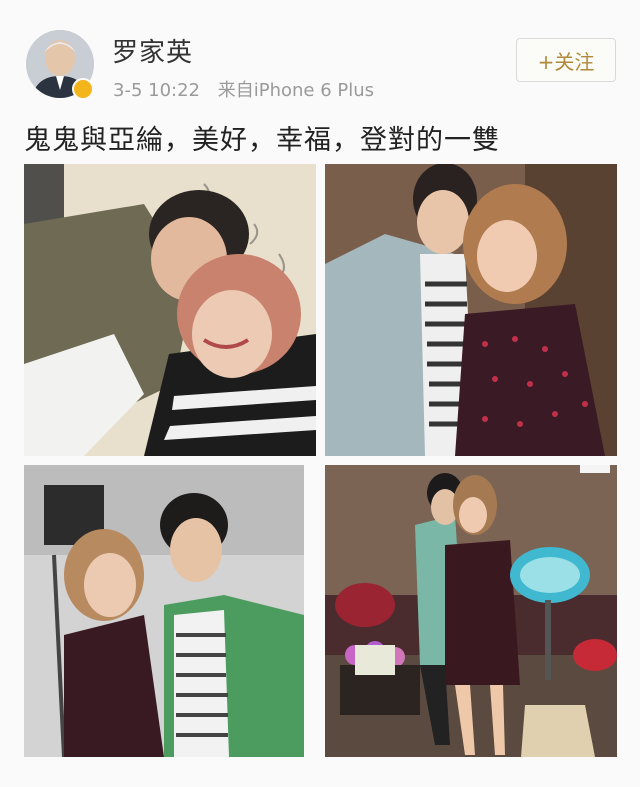 The height and width of the screenshot is (787, 640). I want to click on verified-badge-icon, so click(83, 89).